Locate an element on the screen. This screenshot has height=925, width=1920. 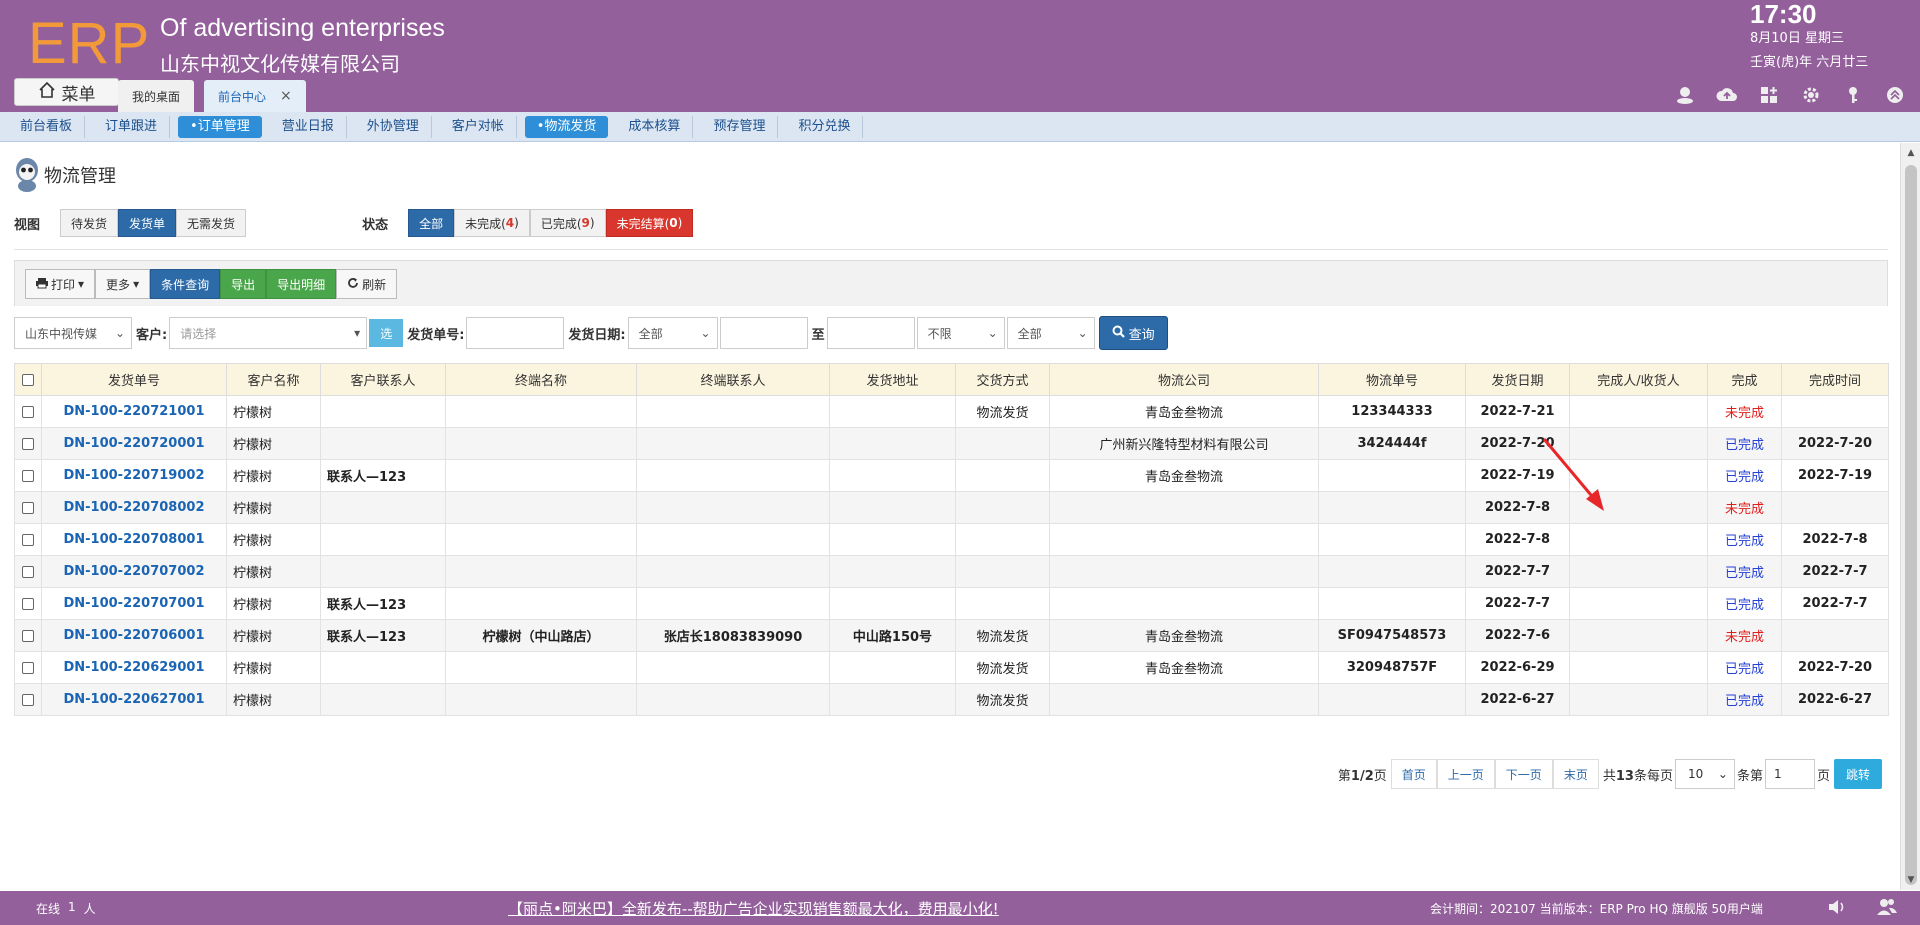
more-button: 更多 ▾ is located at coordinates (123, 284).